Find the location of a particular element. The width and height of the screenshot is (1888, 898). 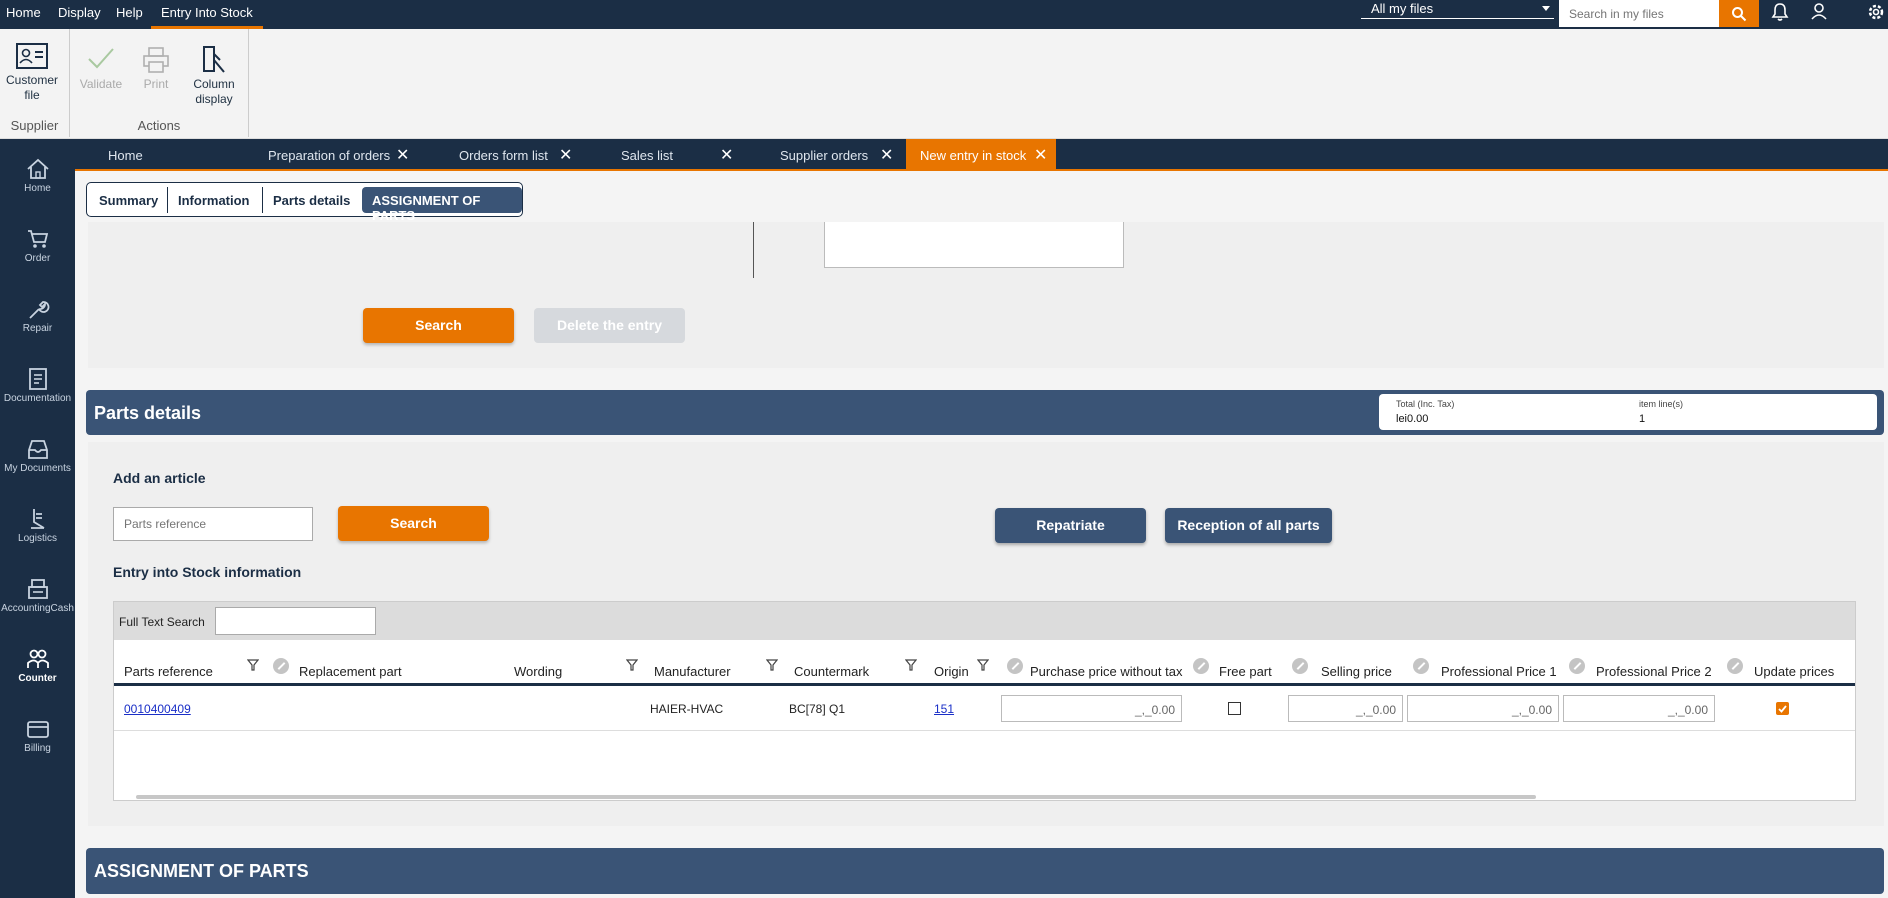

cell-origin: 151 is located at coordinates (944, 709).